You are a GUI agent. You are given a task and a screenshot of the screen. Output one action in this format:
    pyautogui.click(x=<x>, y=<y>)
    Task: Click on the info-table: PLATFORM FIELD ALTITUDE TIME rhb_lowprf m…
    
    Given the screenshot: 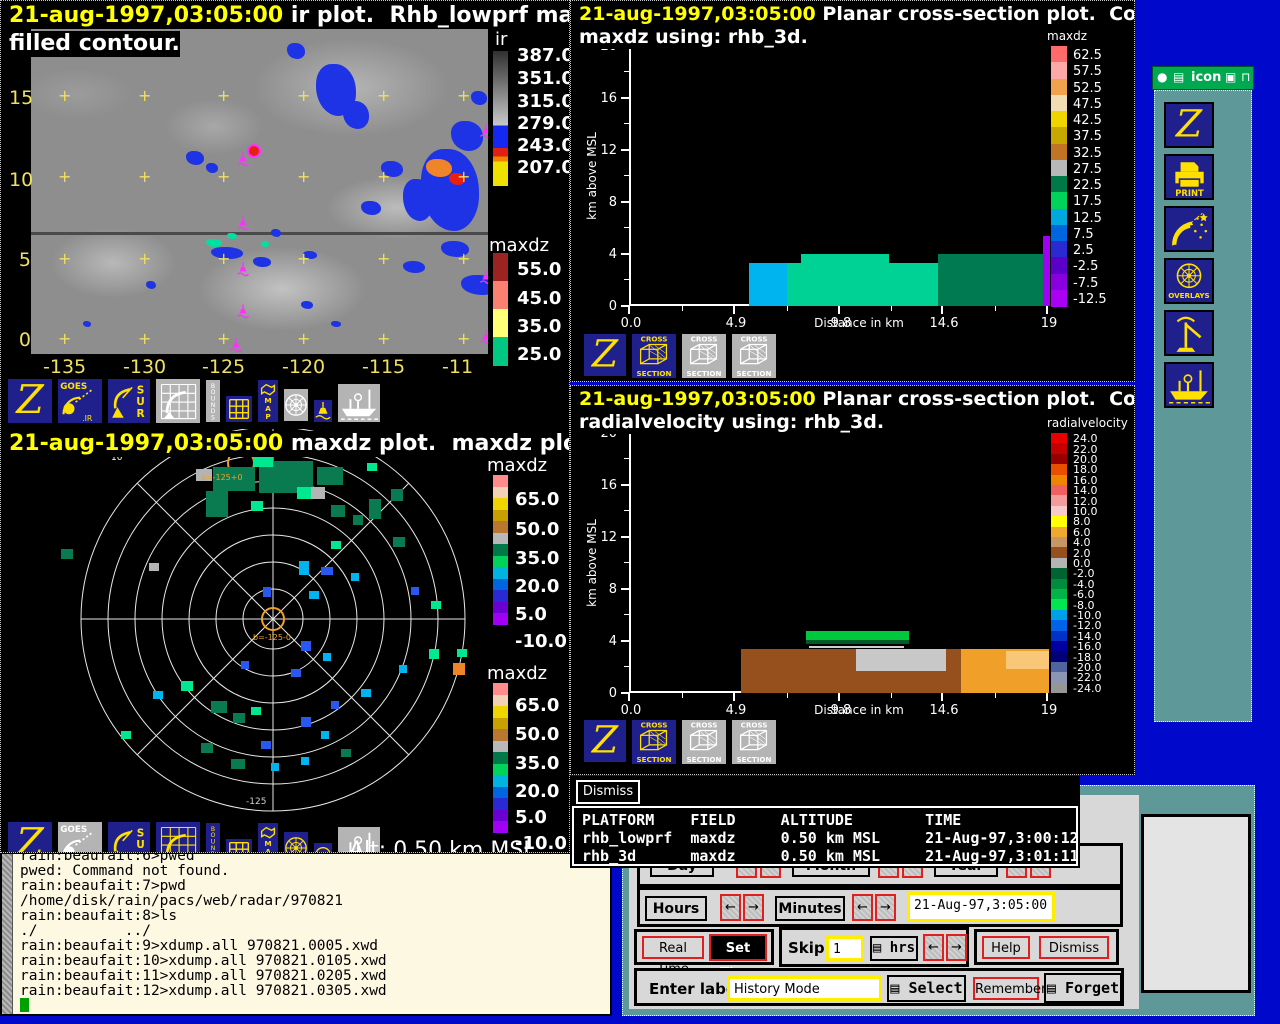 What is the action you would take?
    pyautogui.click(x=825, y=836)
    